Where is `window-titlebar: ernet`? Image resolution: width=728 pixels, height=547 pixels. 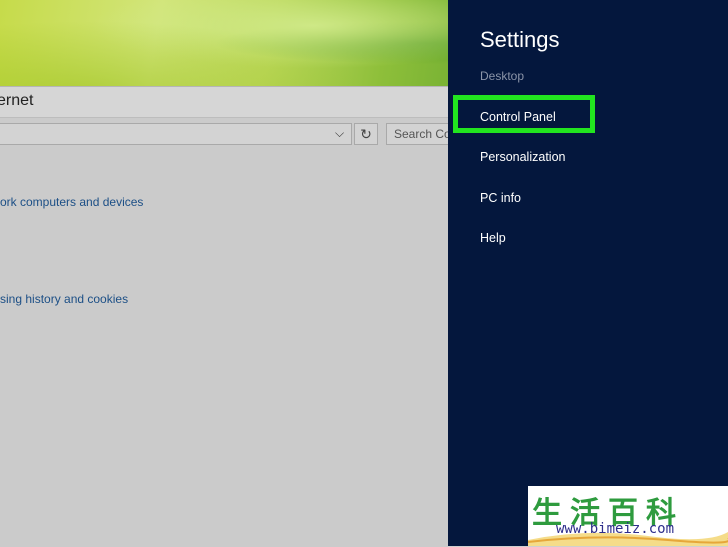
window-titlebar: ernet is located at coordinates (224, 102).